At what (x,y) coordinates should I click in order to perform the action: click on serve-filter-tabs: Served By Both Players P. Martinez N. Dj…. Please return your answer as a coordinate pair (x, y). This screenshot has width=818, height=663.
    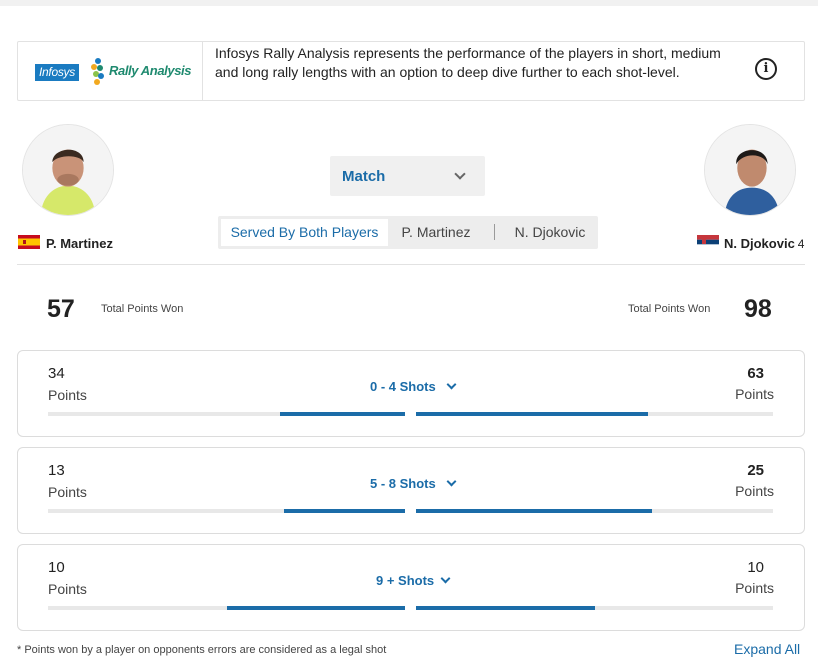
    Looking at the image, I should click on (408, 232).